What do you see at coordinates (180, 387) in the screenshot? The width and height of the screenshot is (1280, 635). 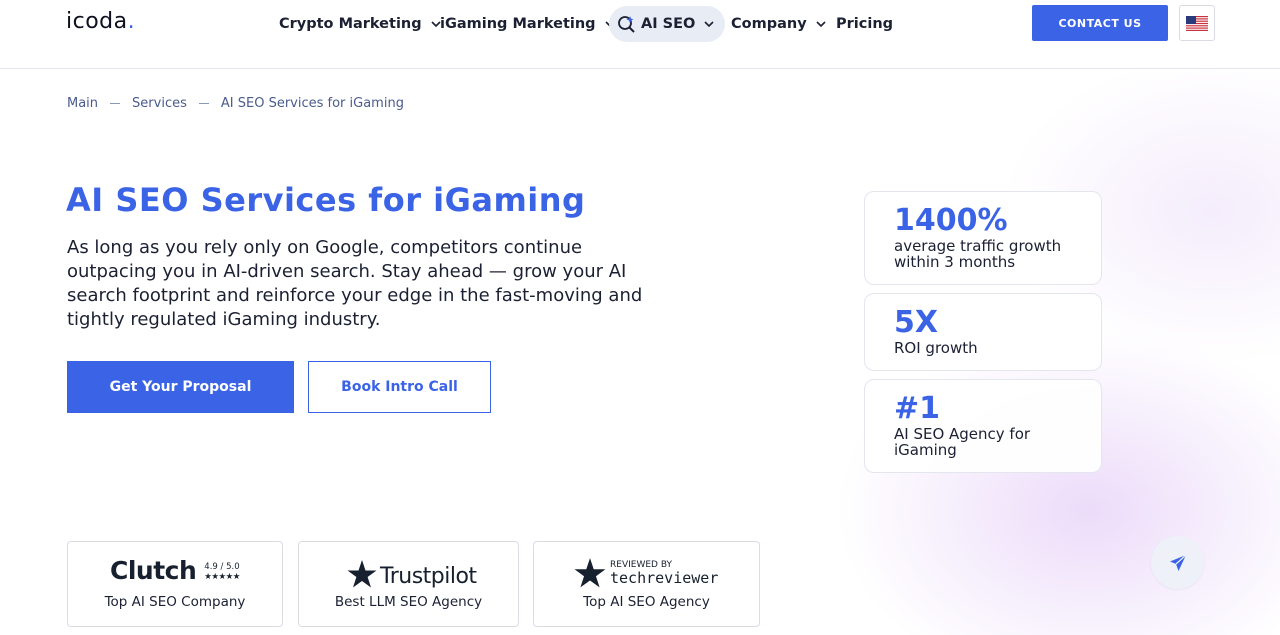 I see `get-proposal-button: Get Your Proposal` at bounding box center [180, 387].